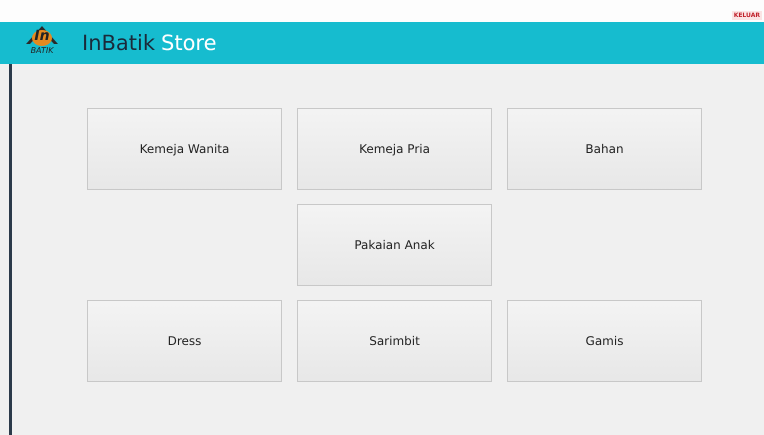 The width and height of the screenshot is (764, 435). What do you see at coordinates (394, 245) in the screenshot?
I see `category-button: Pakaian Anak` at bounding box center [394, 245].